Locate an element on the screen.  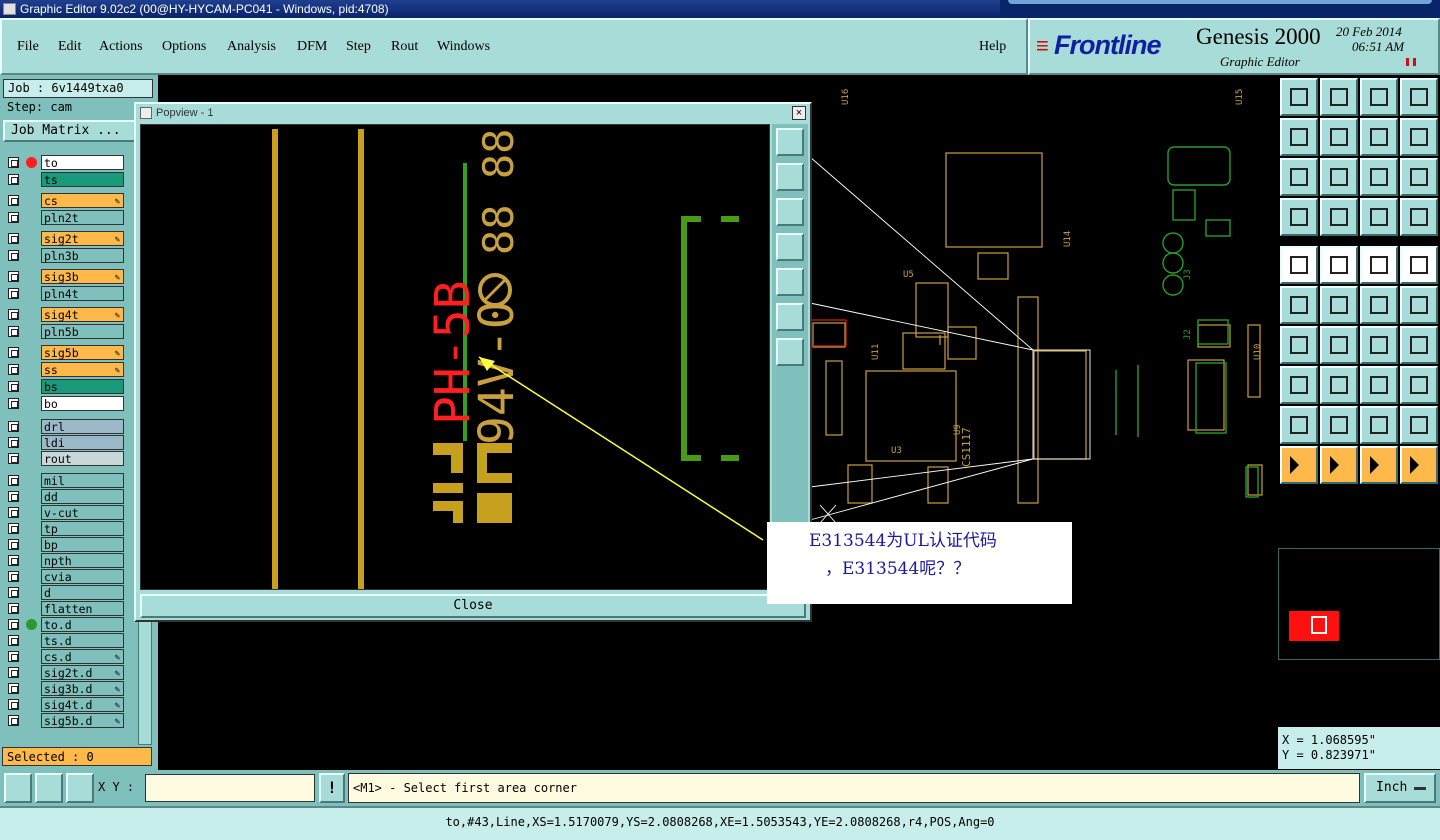
text-button is located at coordinates (1419, 345).